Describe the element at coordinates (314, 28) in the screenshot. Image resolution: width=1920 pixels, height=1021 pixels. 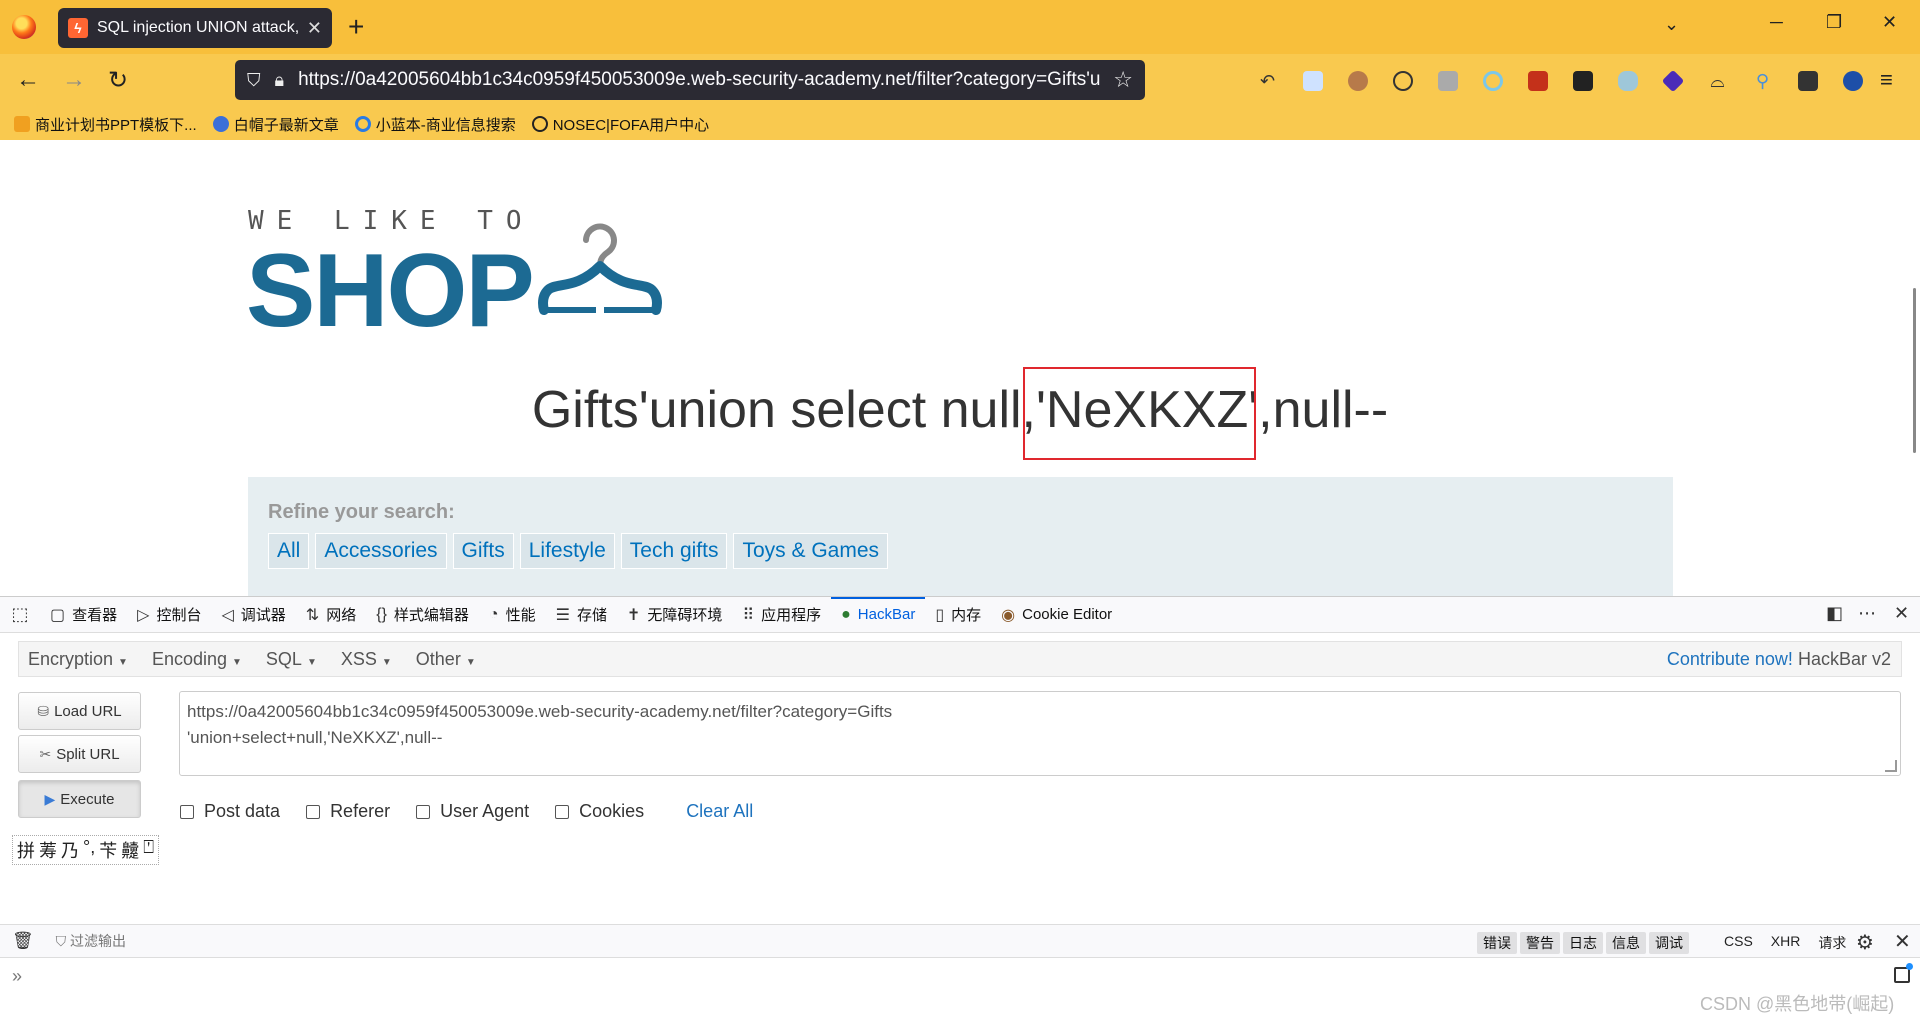
I see `tab-close-icon: ✕` at that location.